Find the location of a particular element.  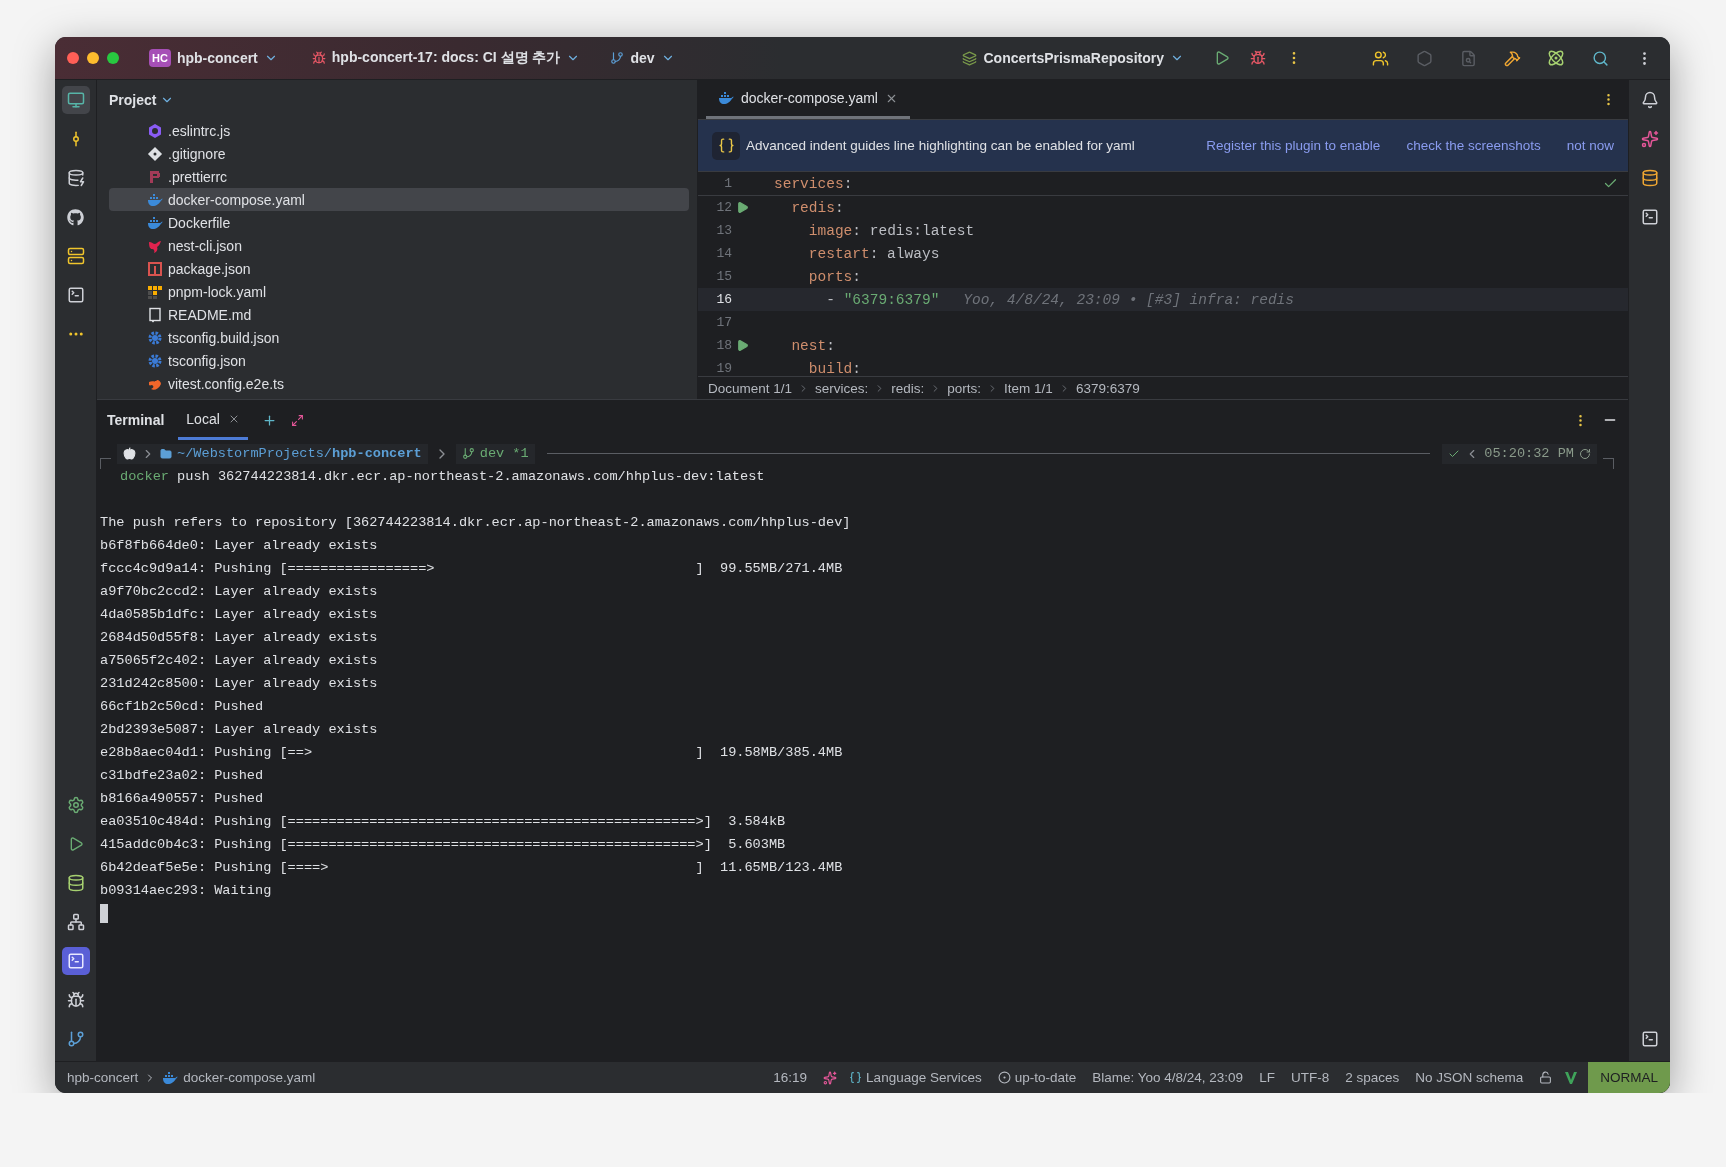

panel-title: Project is located at coordinates (133, 99).